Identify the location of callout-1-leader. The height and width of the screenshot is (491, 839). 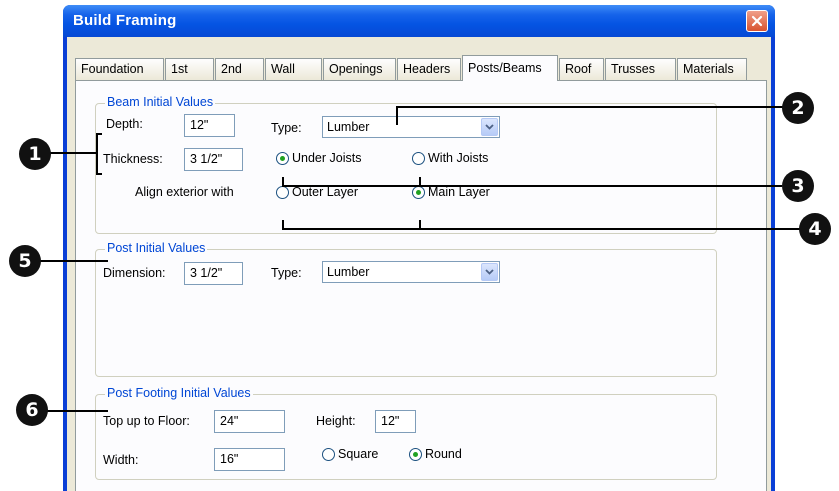
(72, 153).